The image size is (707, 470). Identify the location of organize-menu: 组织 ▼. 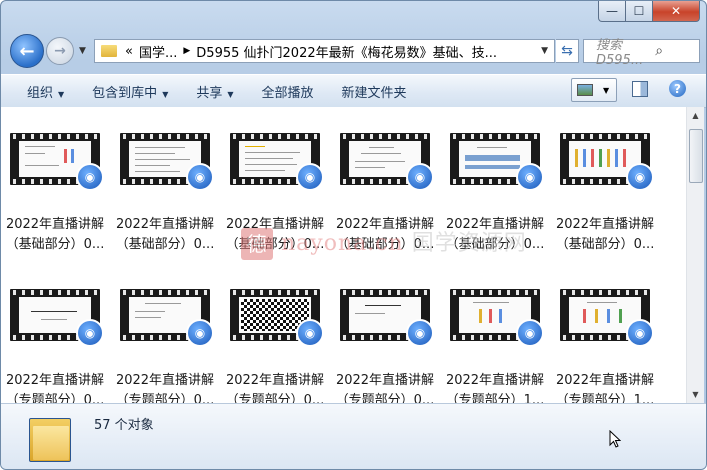
(45, 91).